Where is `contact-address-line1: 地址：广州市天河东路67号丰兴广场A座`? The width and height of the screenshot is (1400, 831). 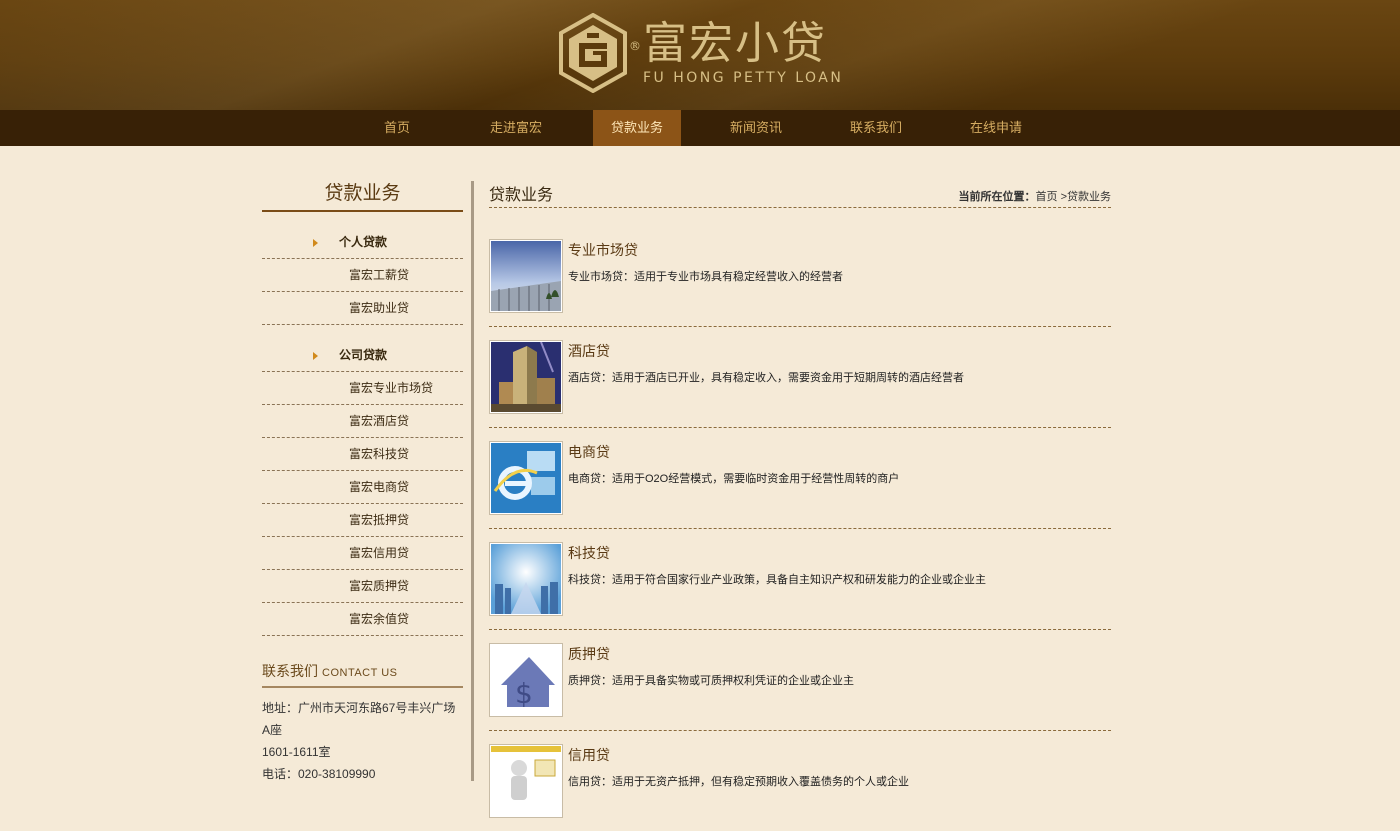
contact-address-line1: 地址：广州市天河东路67号丰兴广场A座 is located at coordinates (359, 719).